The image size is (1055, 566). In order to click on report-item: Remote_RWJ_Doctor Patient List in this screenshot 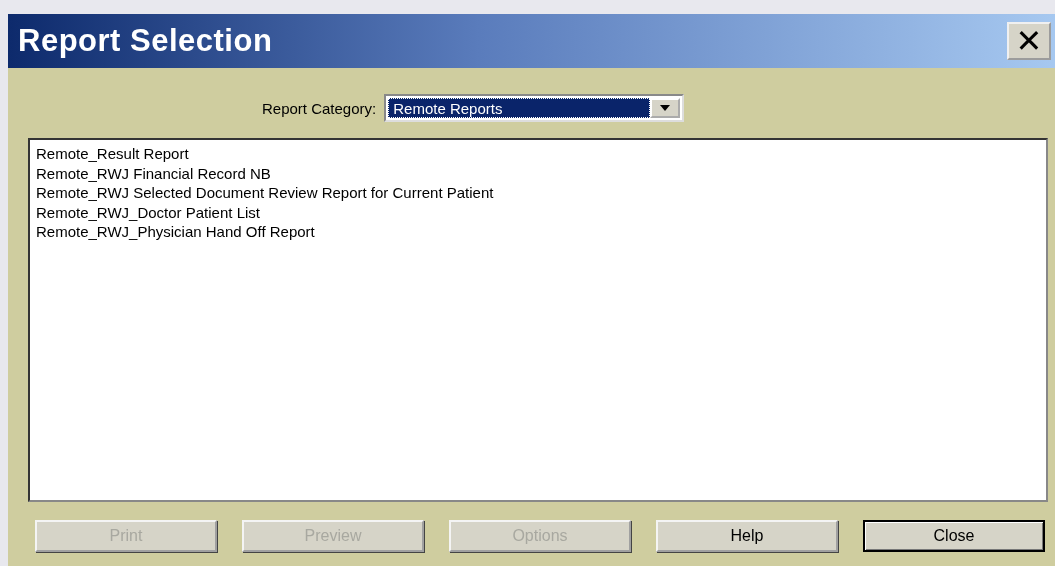, I will do `click(148, 212)`.